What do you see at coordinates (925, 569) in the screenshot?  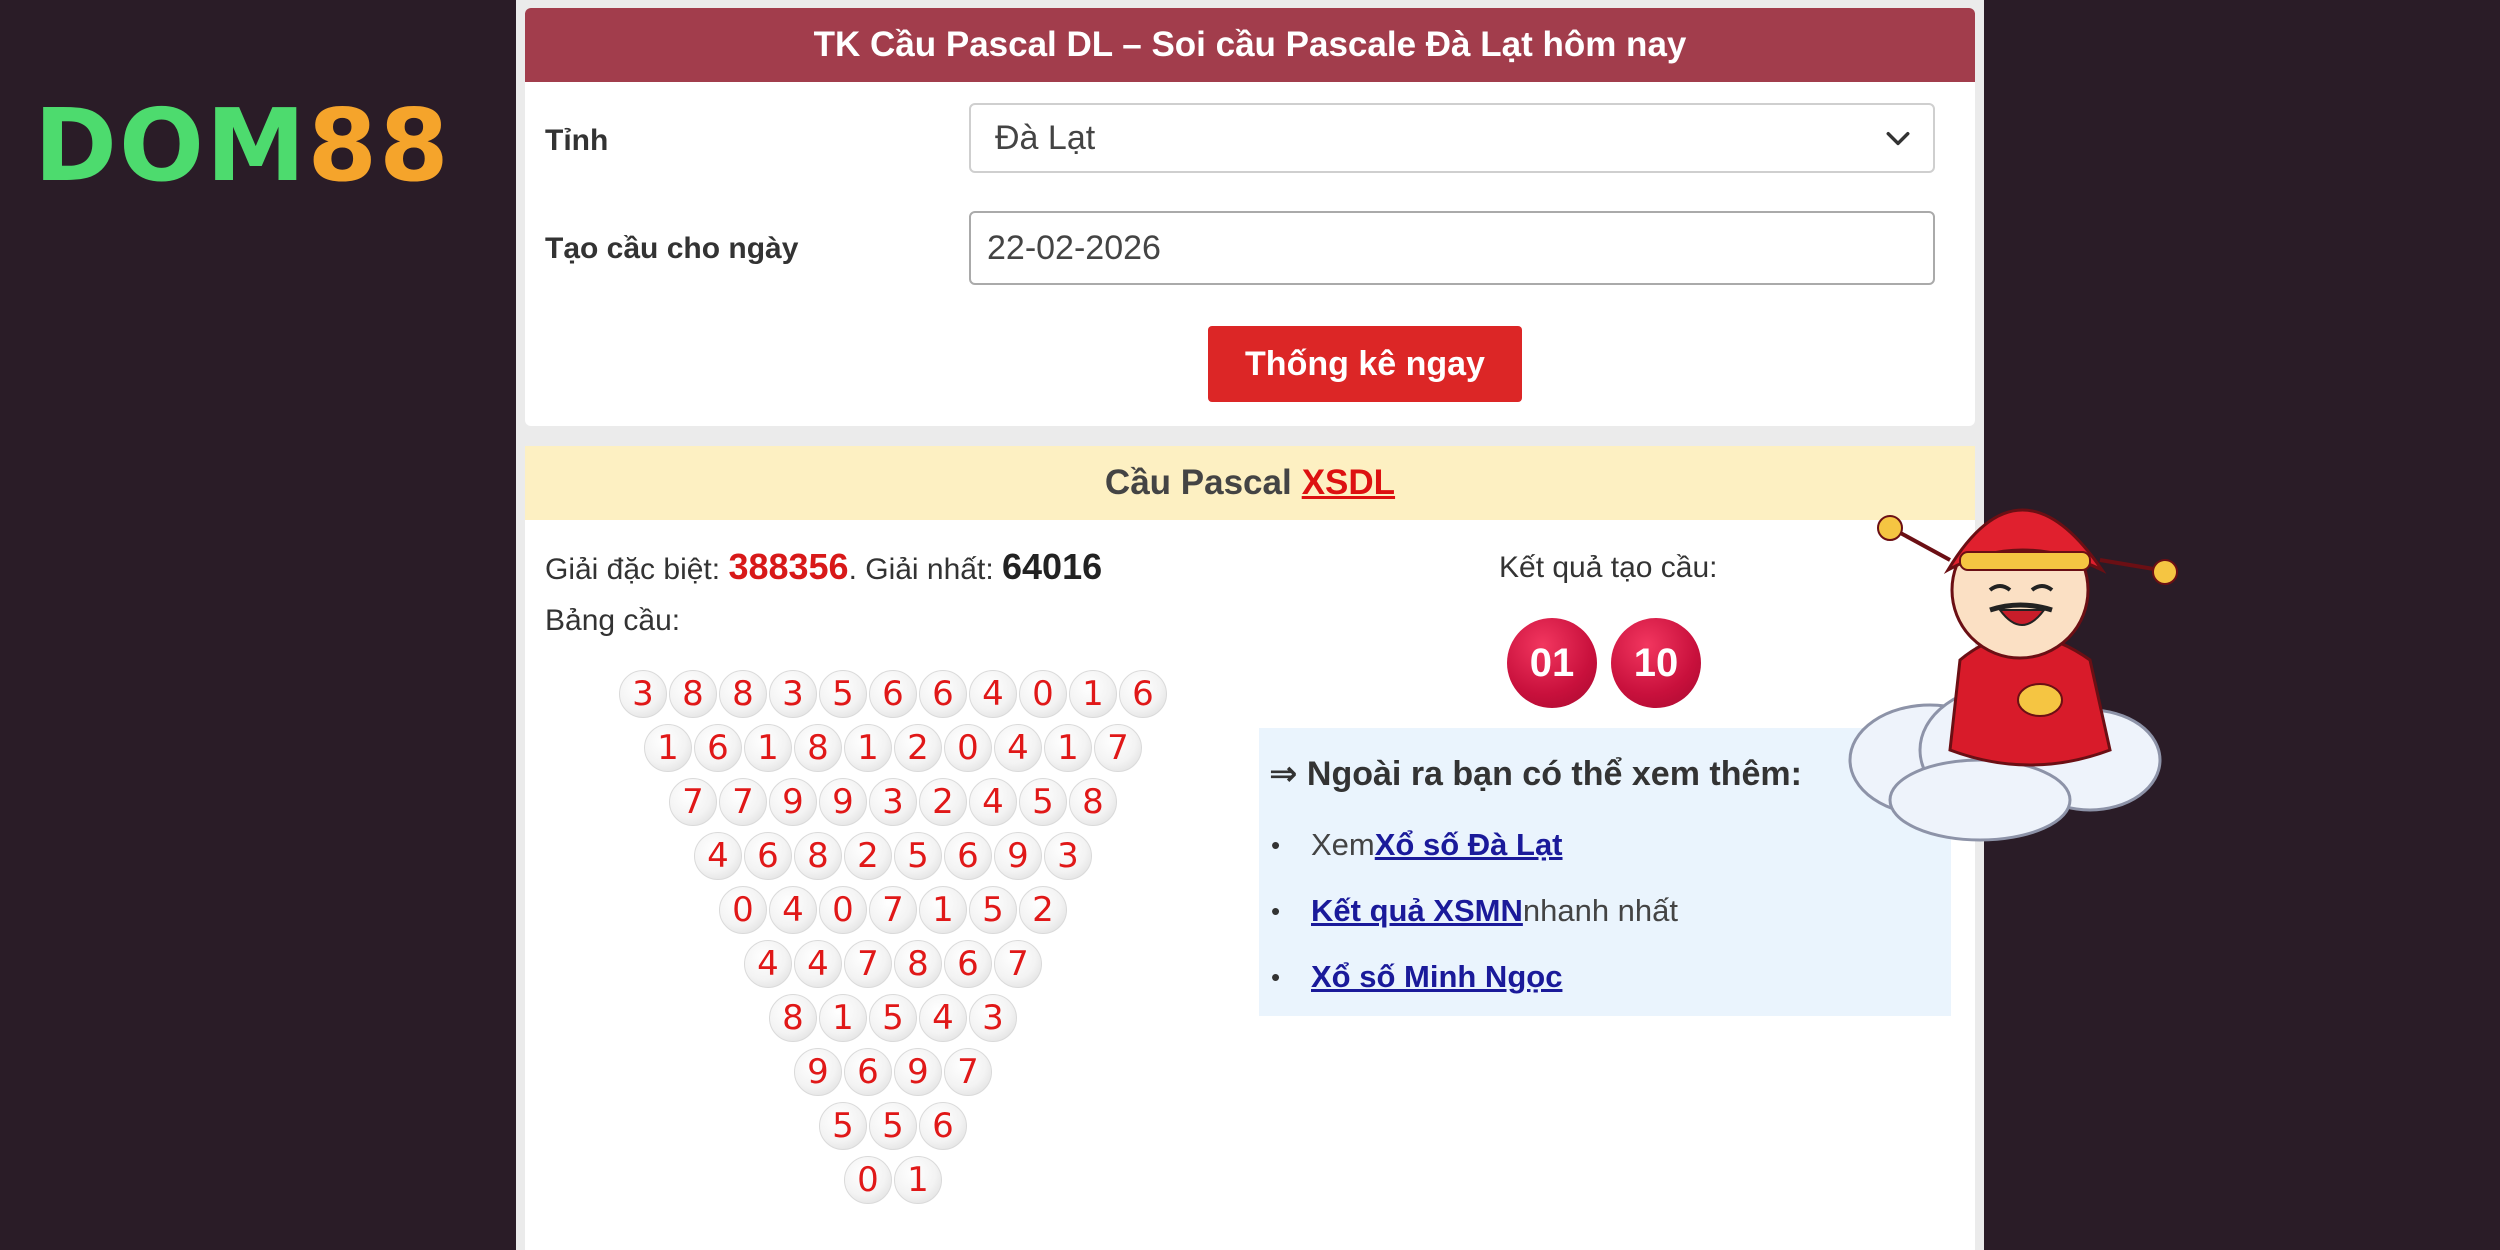 I see `first-prize-label: . Giải nhất:` at bounding box center [925, 569].